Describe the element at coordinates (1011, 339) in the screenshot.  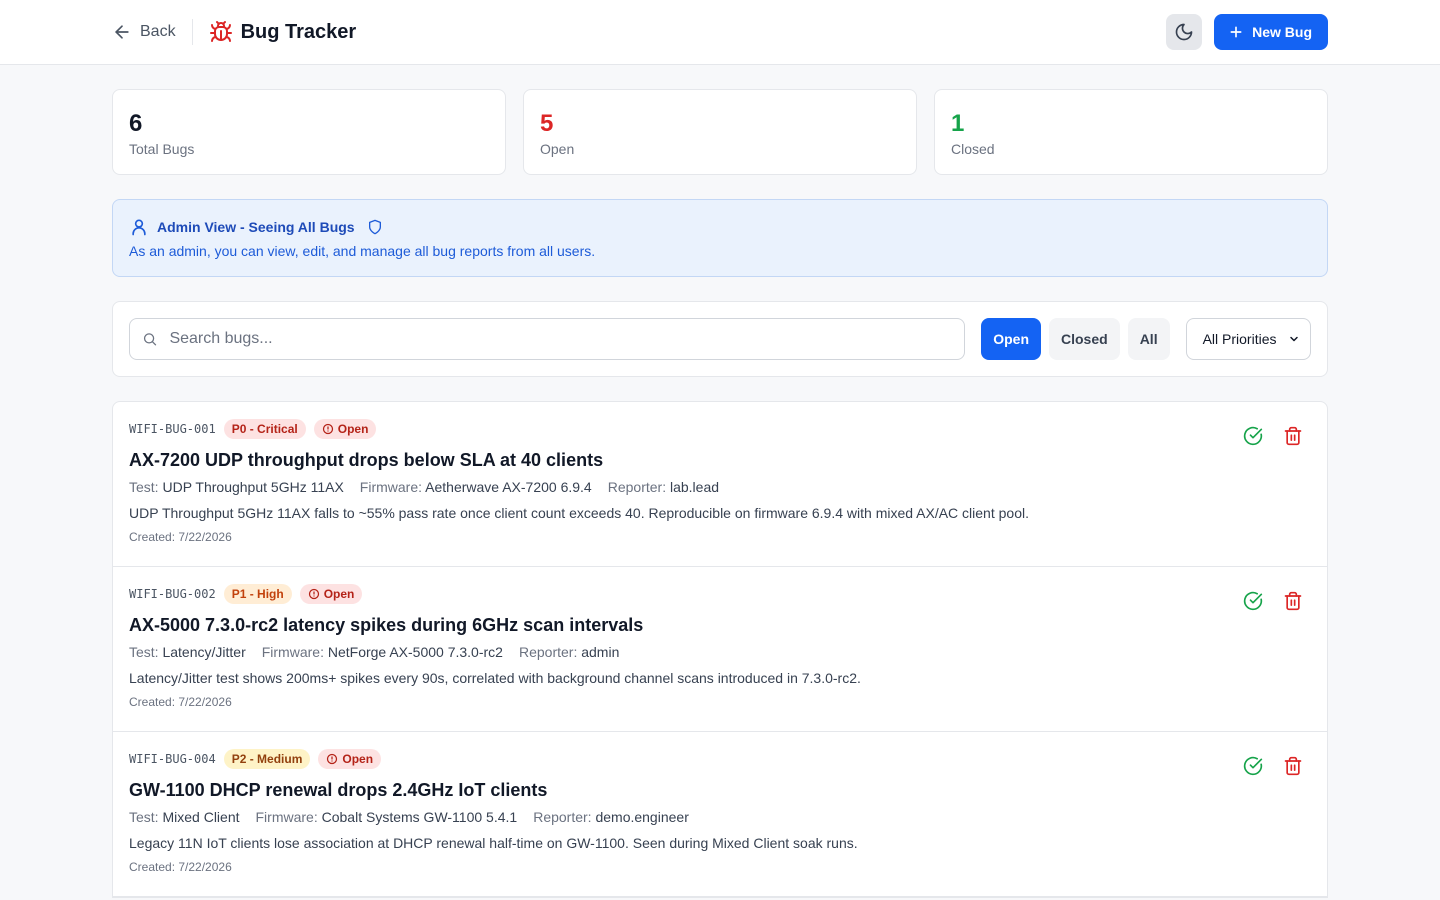
I see `filter-open-button: Open` at that location.